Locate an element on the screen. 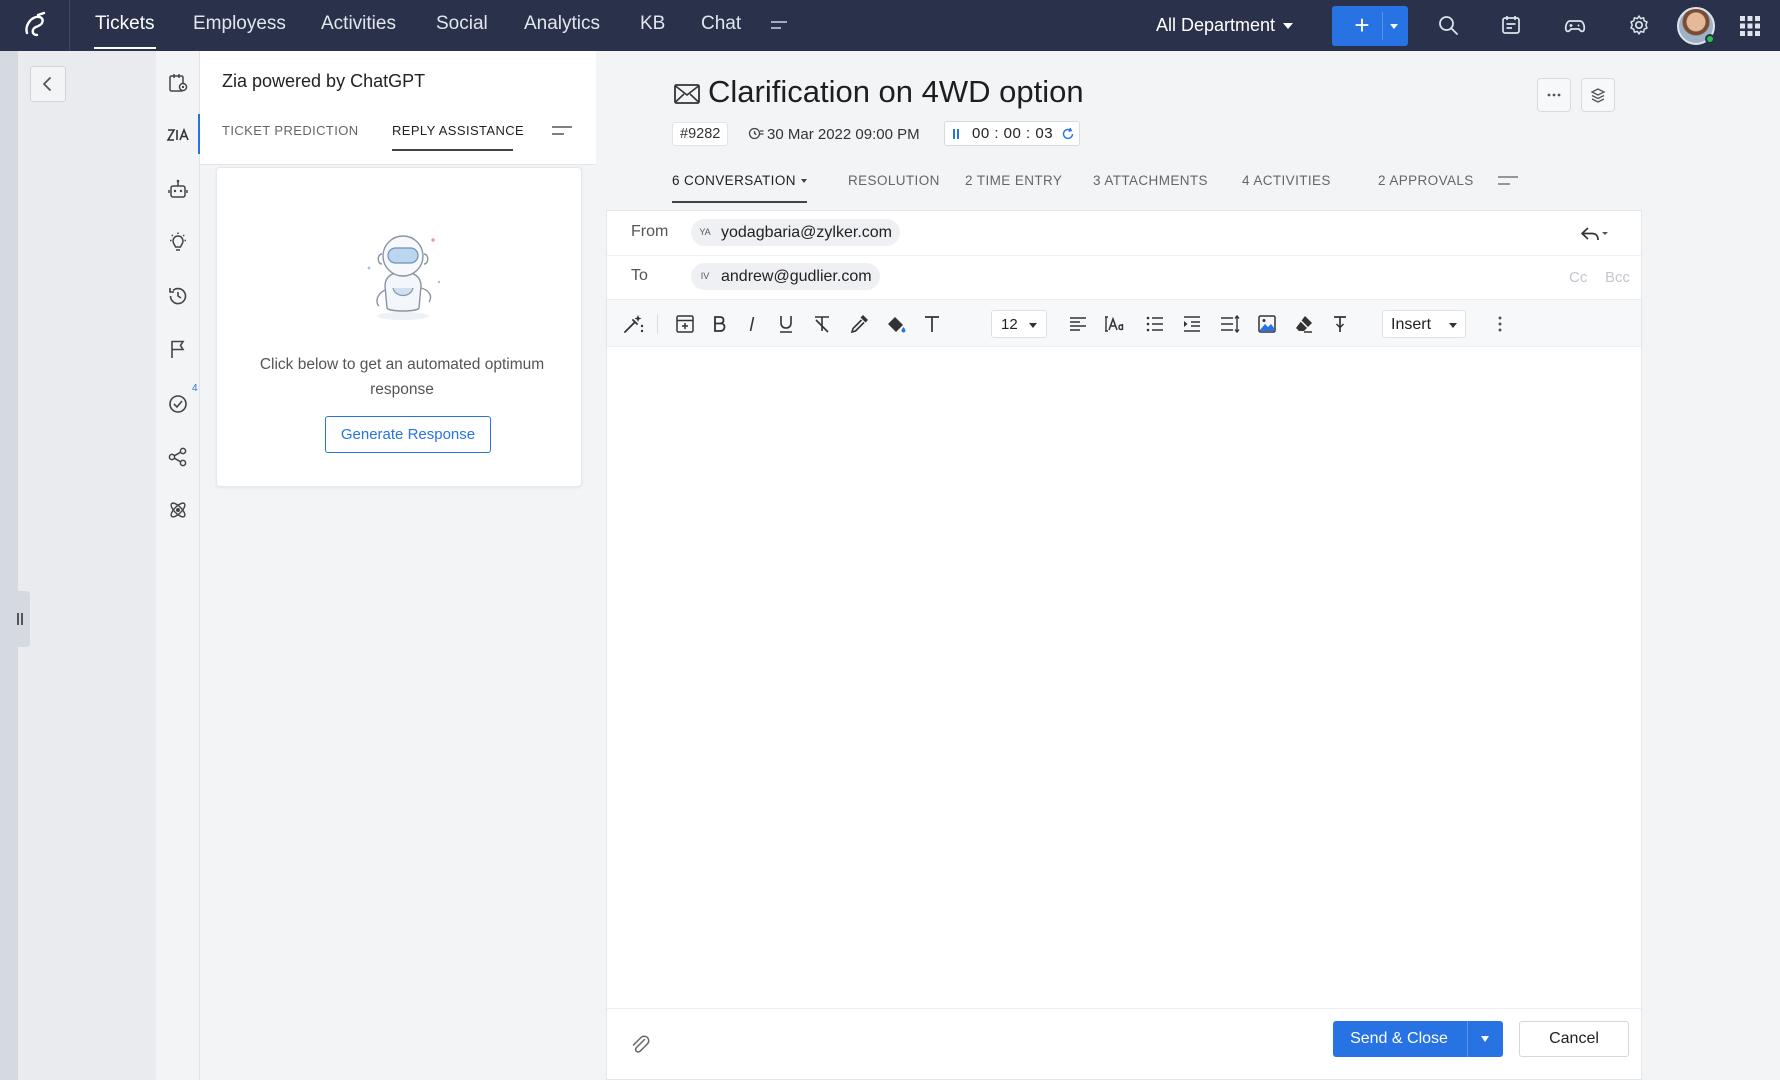 The height and width of the screenshot is (1080, 1780). history-icon is located at coordinates (178, 296).